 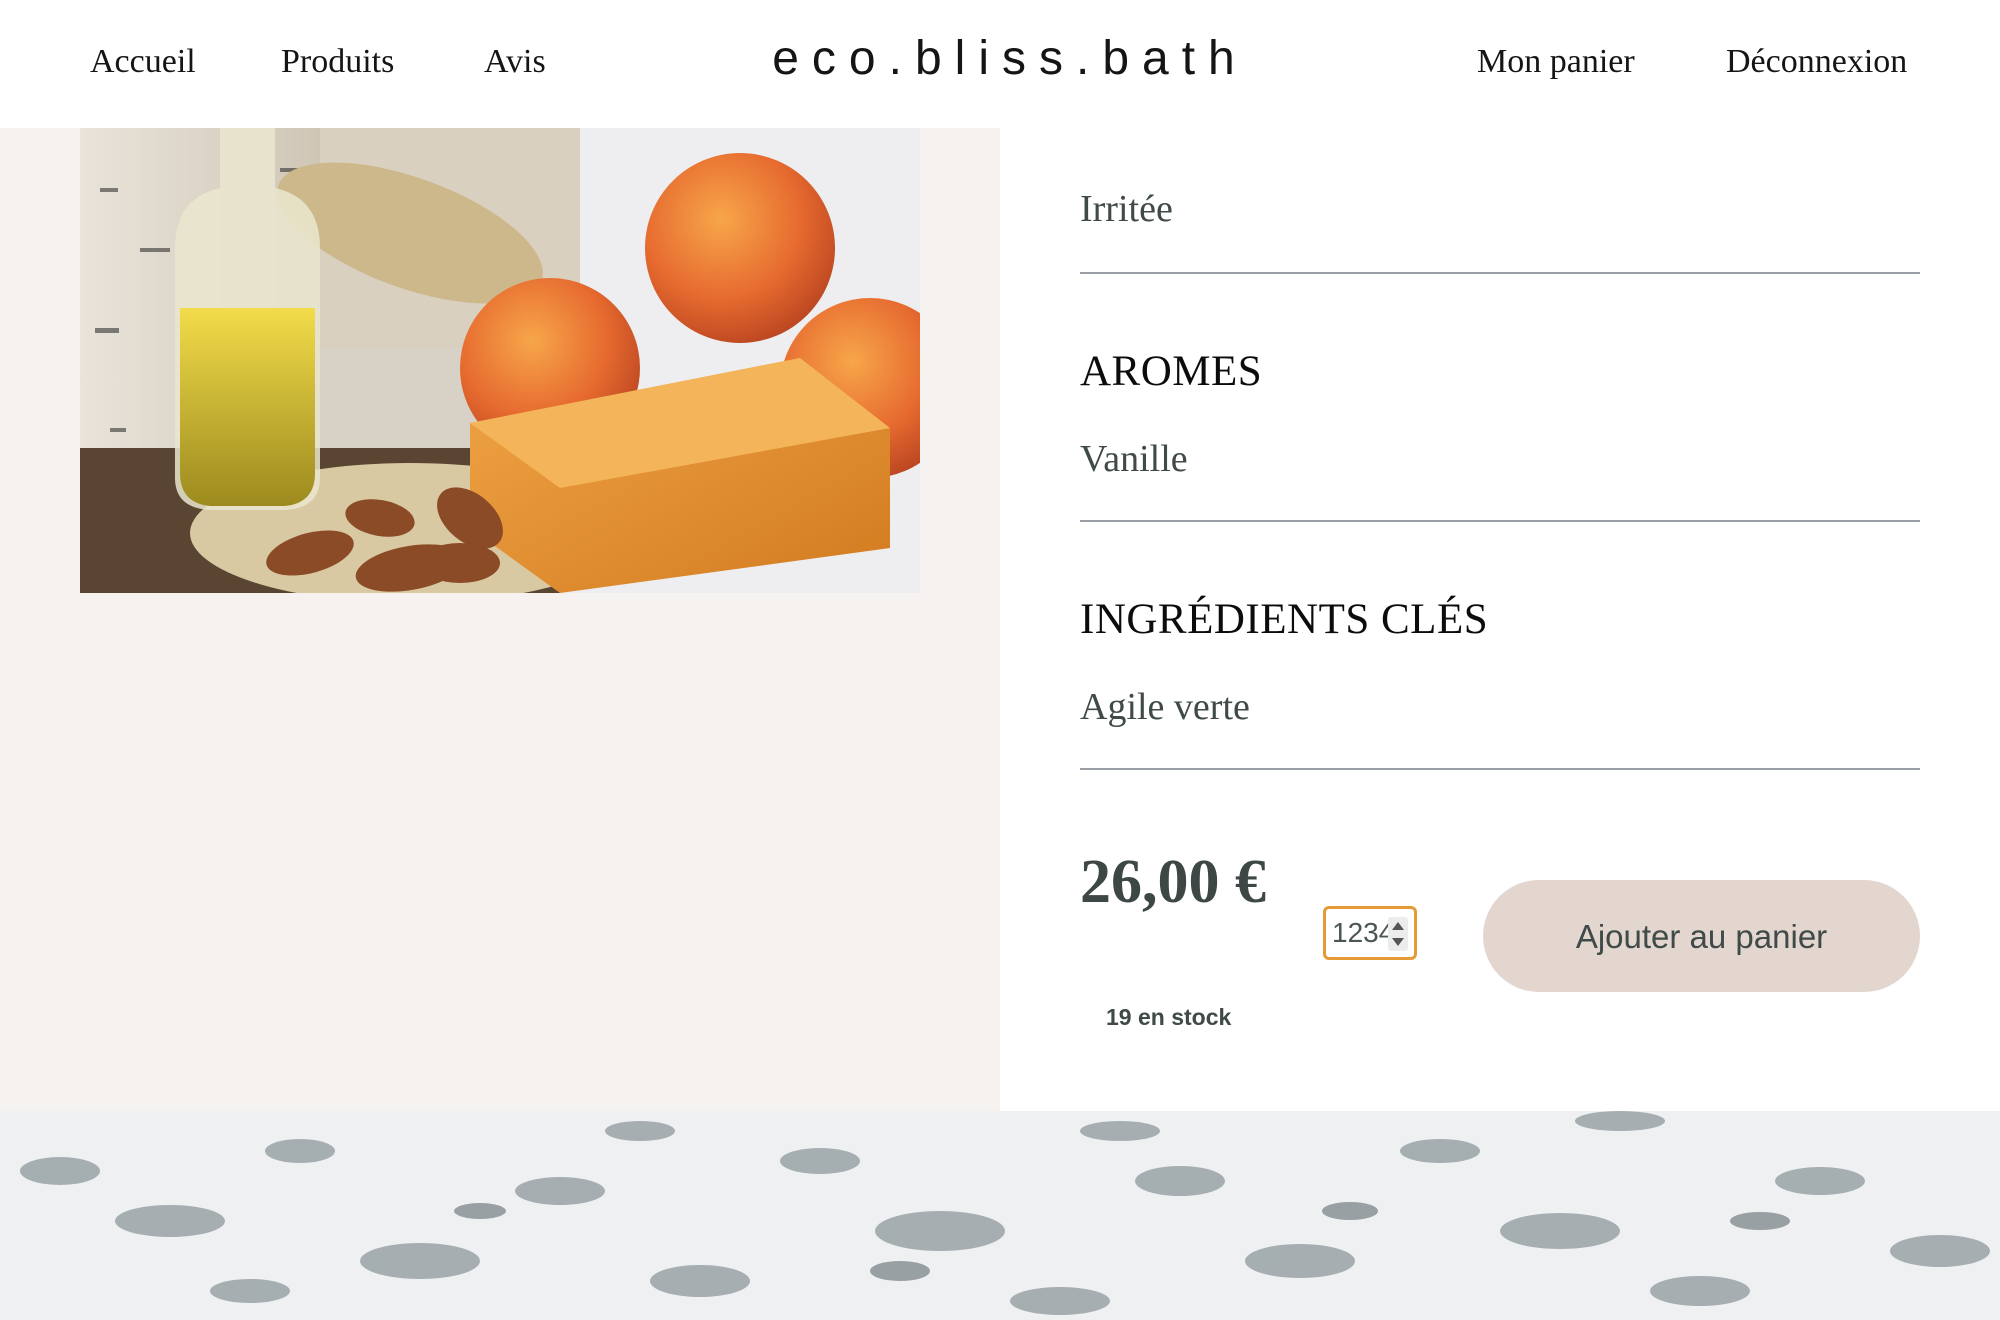 I want to click on chevron-up-icon, so click(x=1398, y=926).